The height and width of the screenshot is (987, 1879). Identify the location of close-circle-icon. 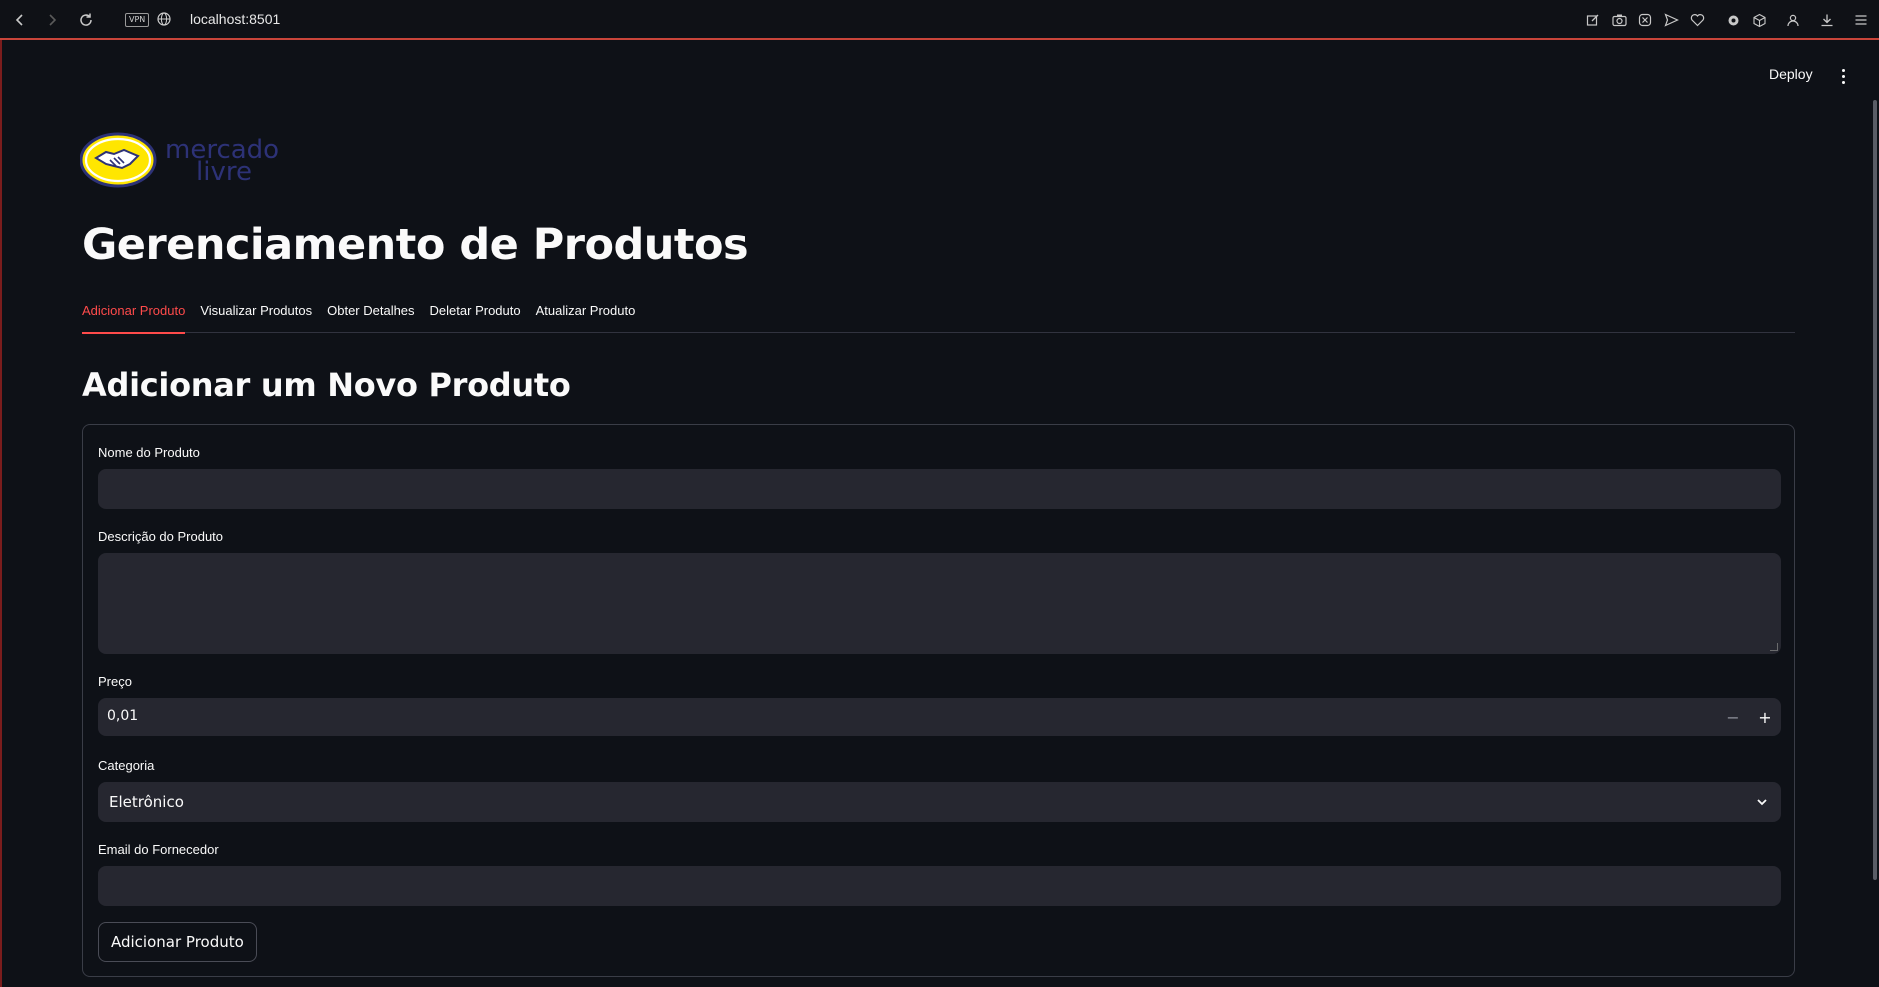
(1645, 20).